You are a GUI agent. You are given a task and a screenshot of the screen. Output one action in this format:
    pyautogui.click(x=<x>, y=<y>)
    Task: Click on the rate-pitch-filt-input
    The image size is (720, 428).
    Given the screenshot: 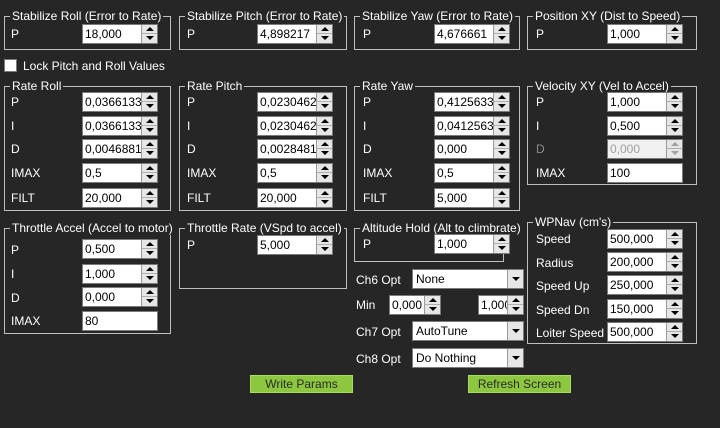 What is the action you would take?
    pyautogui.click(x=287, y=198)
    